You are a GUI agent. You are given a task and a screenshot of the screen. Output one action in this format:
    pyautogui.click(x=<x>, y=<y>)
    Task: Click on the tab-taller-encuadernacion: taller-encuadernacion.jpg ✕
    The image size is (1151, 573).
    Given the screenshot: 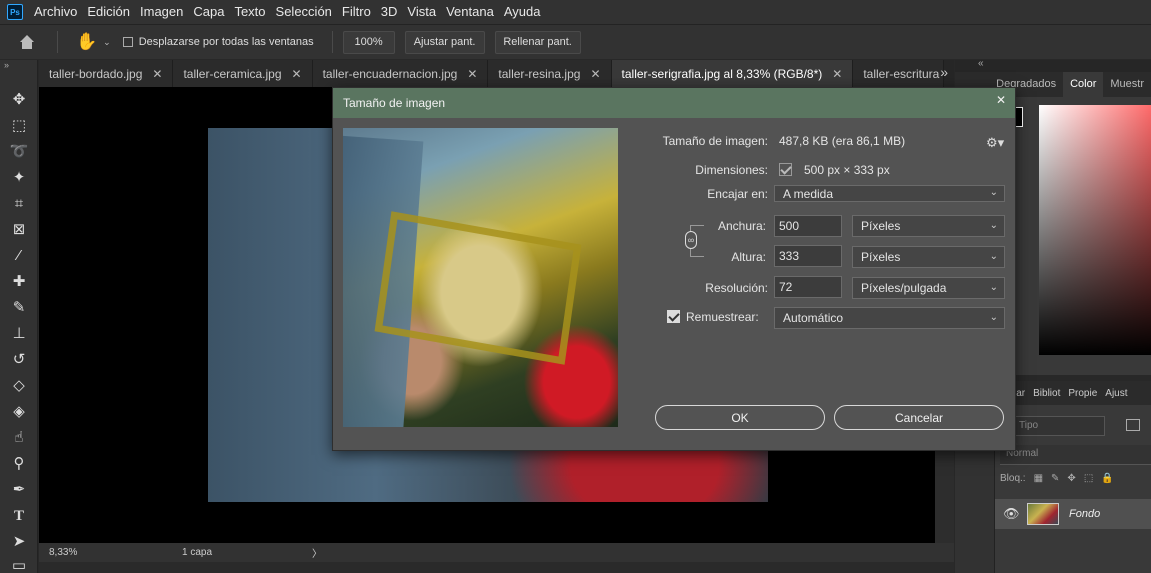 What is the action you would take?
    pyautogui.click(x=400, y=73)
    